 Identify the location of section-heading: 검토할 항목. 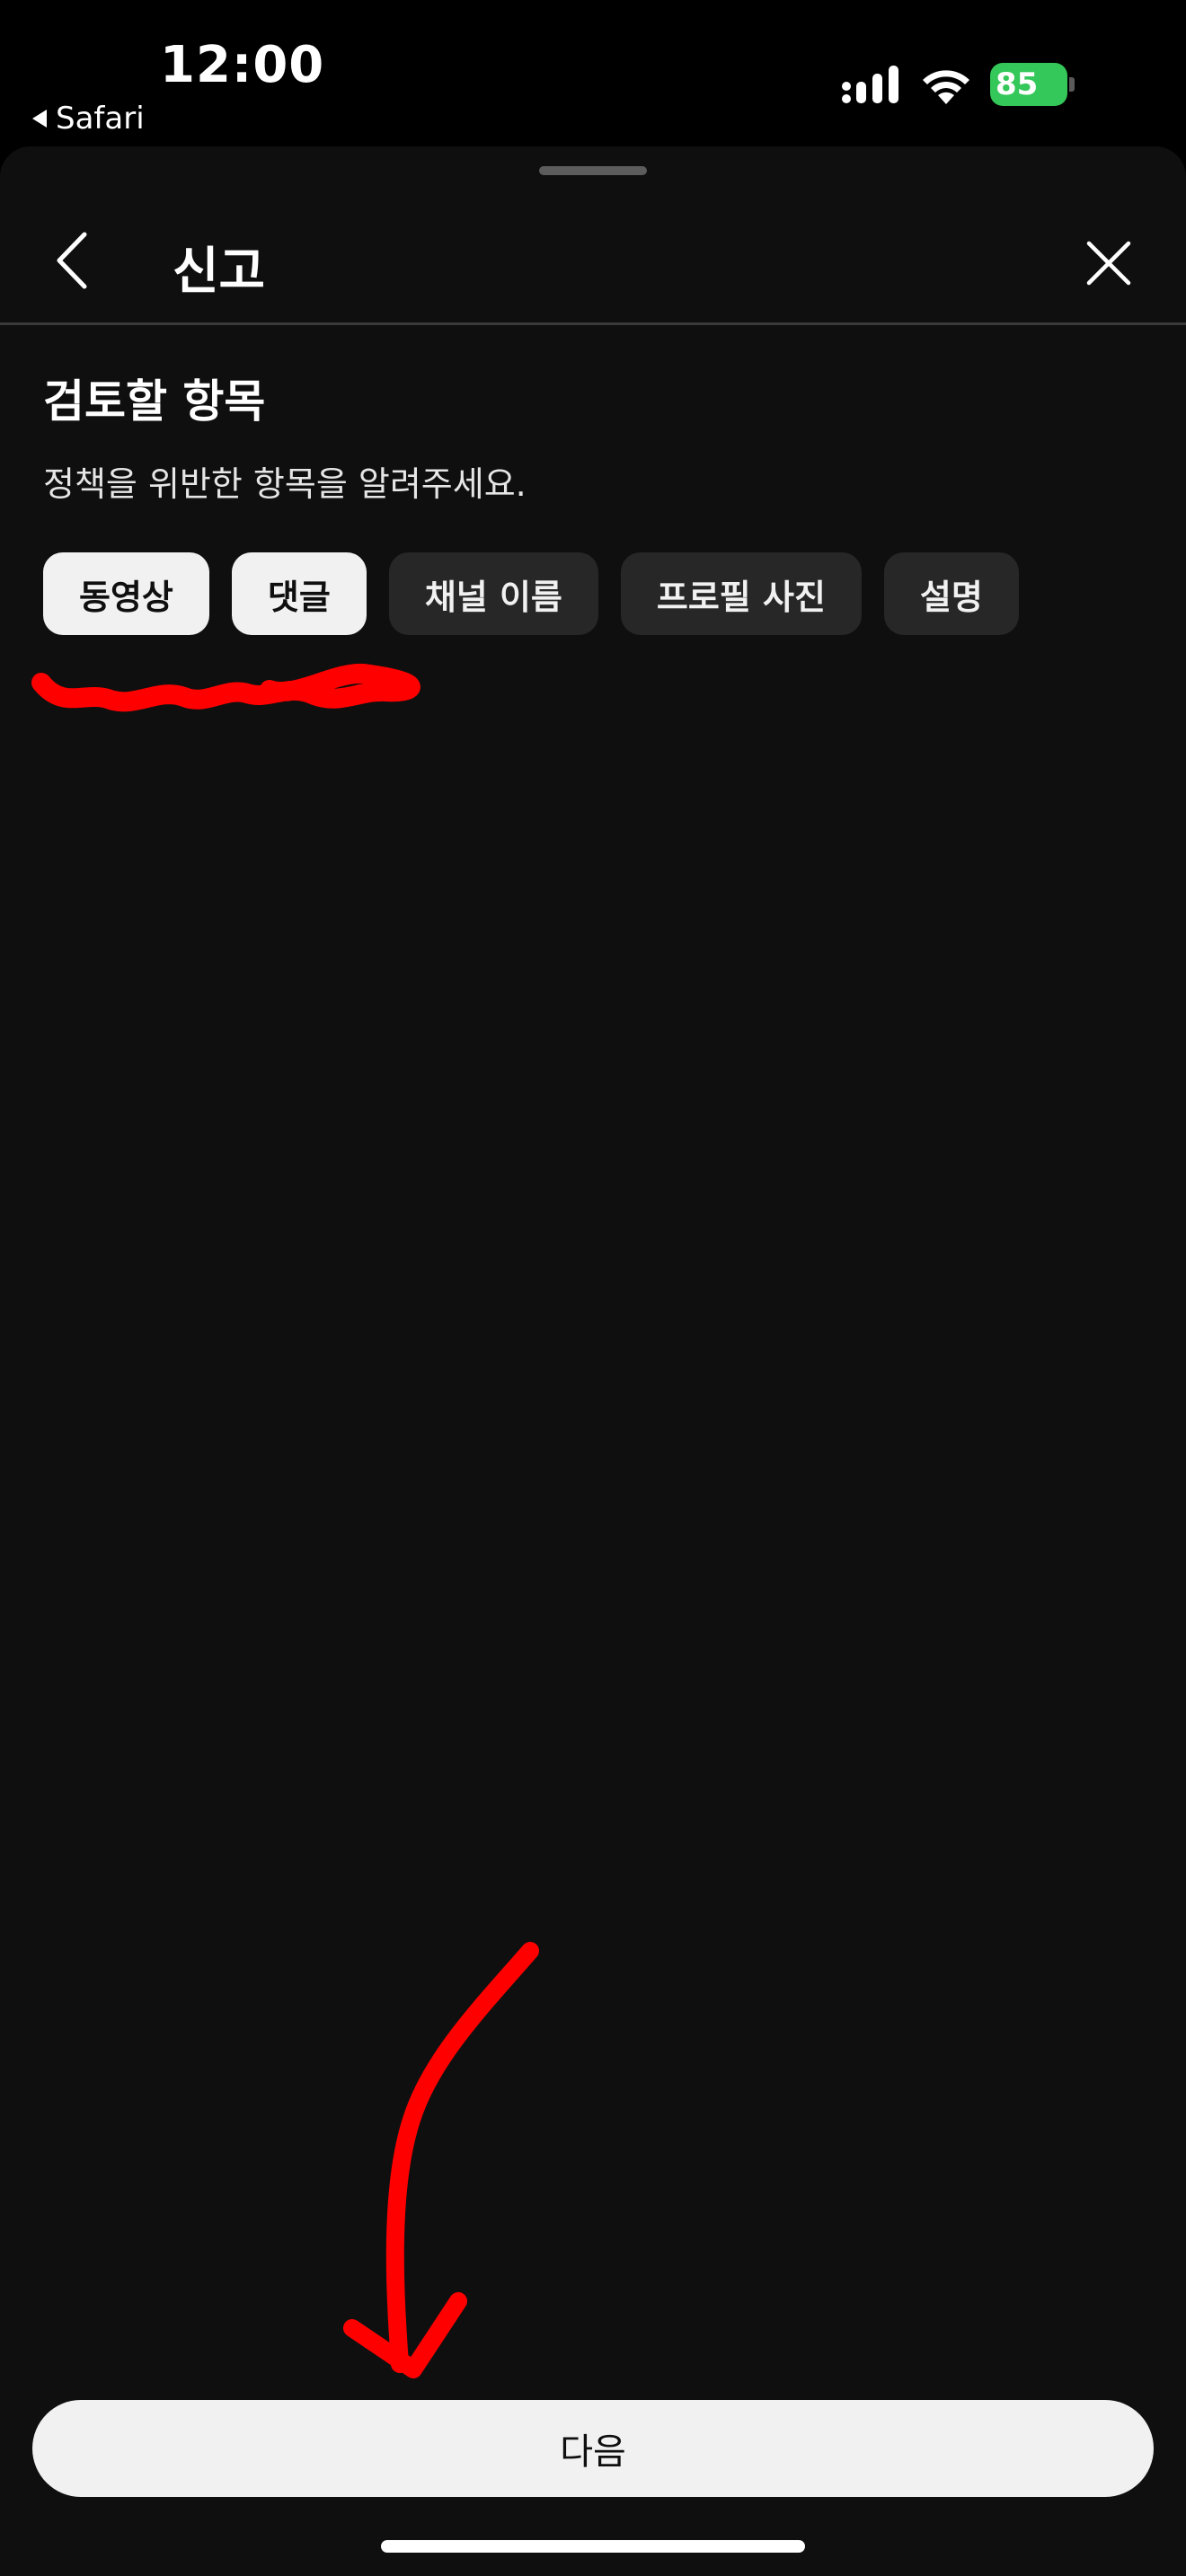
(154, 401).